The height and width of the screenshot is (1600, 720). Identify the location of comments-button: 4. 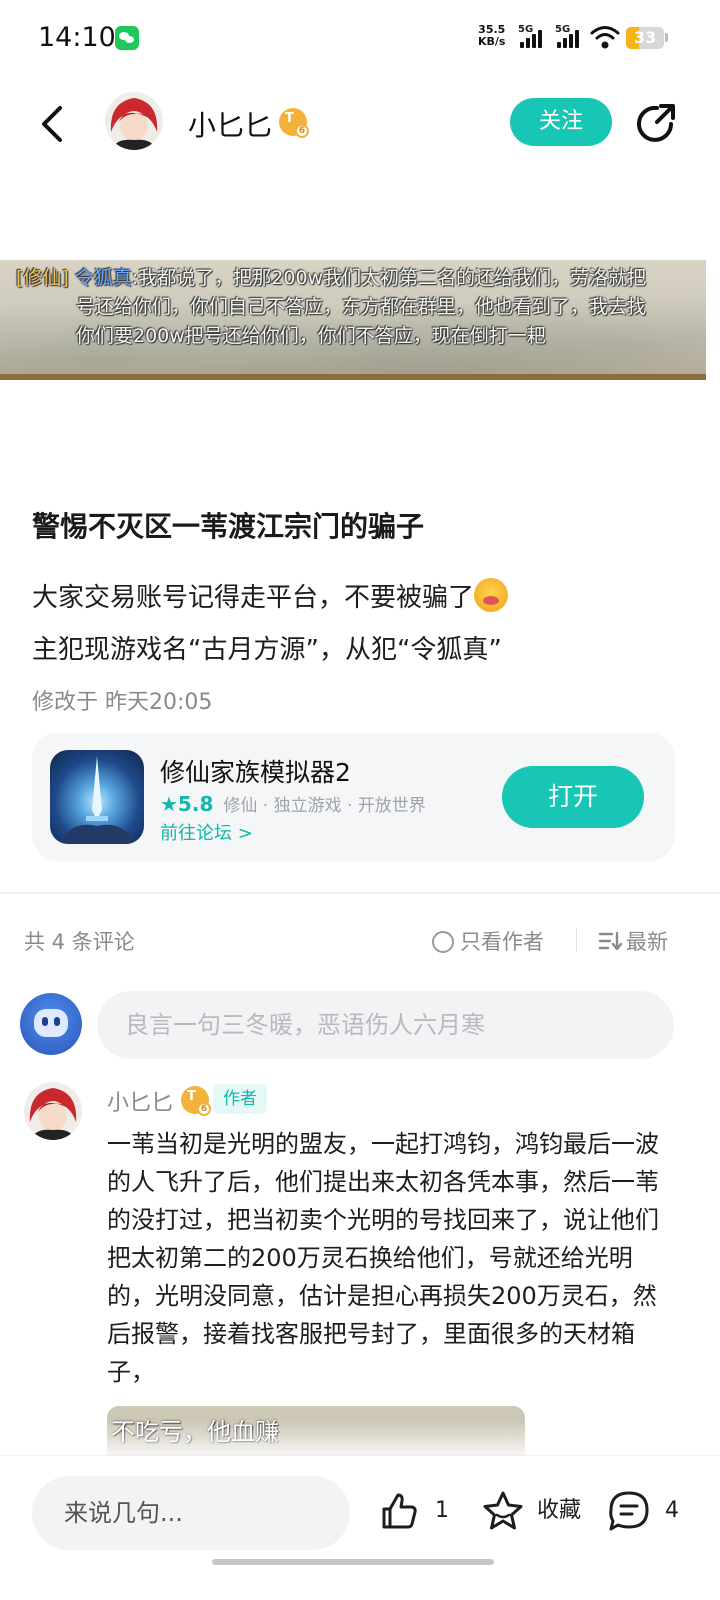
(642, 1511).